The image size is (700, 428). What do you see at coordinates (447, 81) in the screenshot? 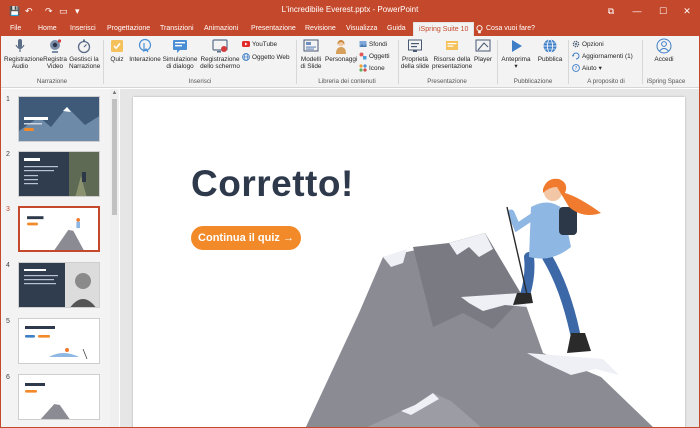
I see `group-label-presentazione: Presentazione` at bounding box center [447, 81].